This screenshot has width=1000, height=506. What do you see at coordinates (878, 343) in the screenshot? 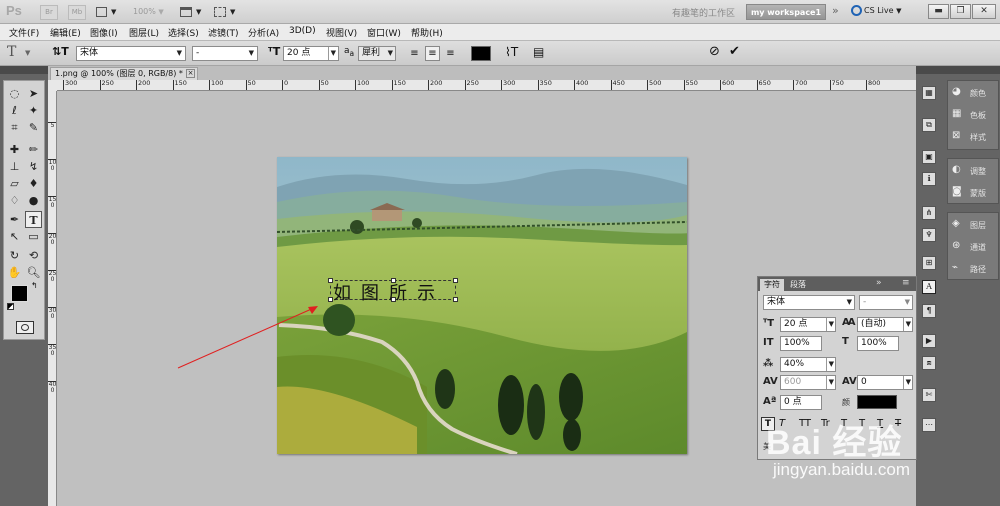
I see `char-horizontal-scale-field: 100%` at bounding box center [878, 343].